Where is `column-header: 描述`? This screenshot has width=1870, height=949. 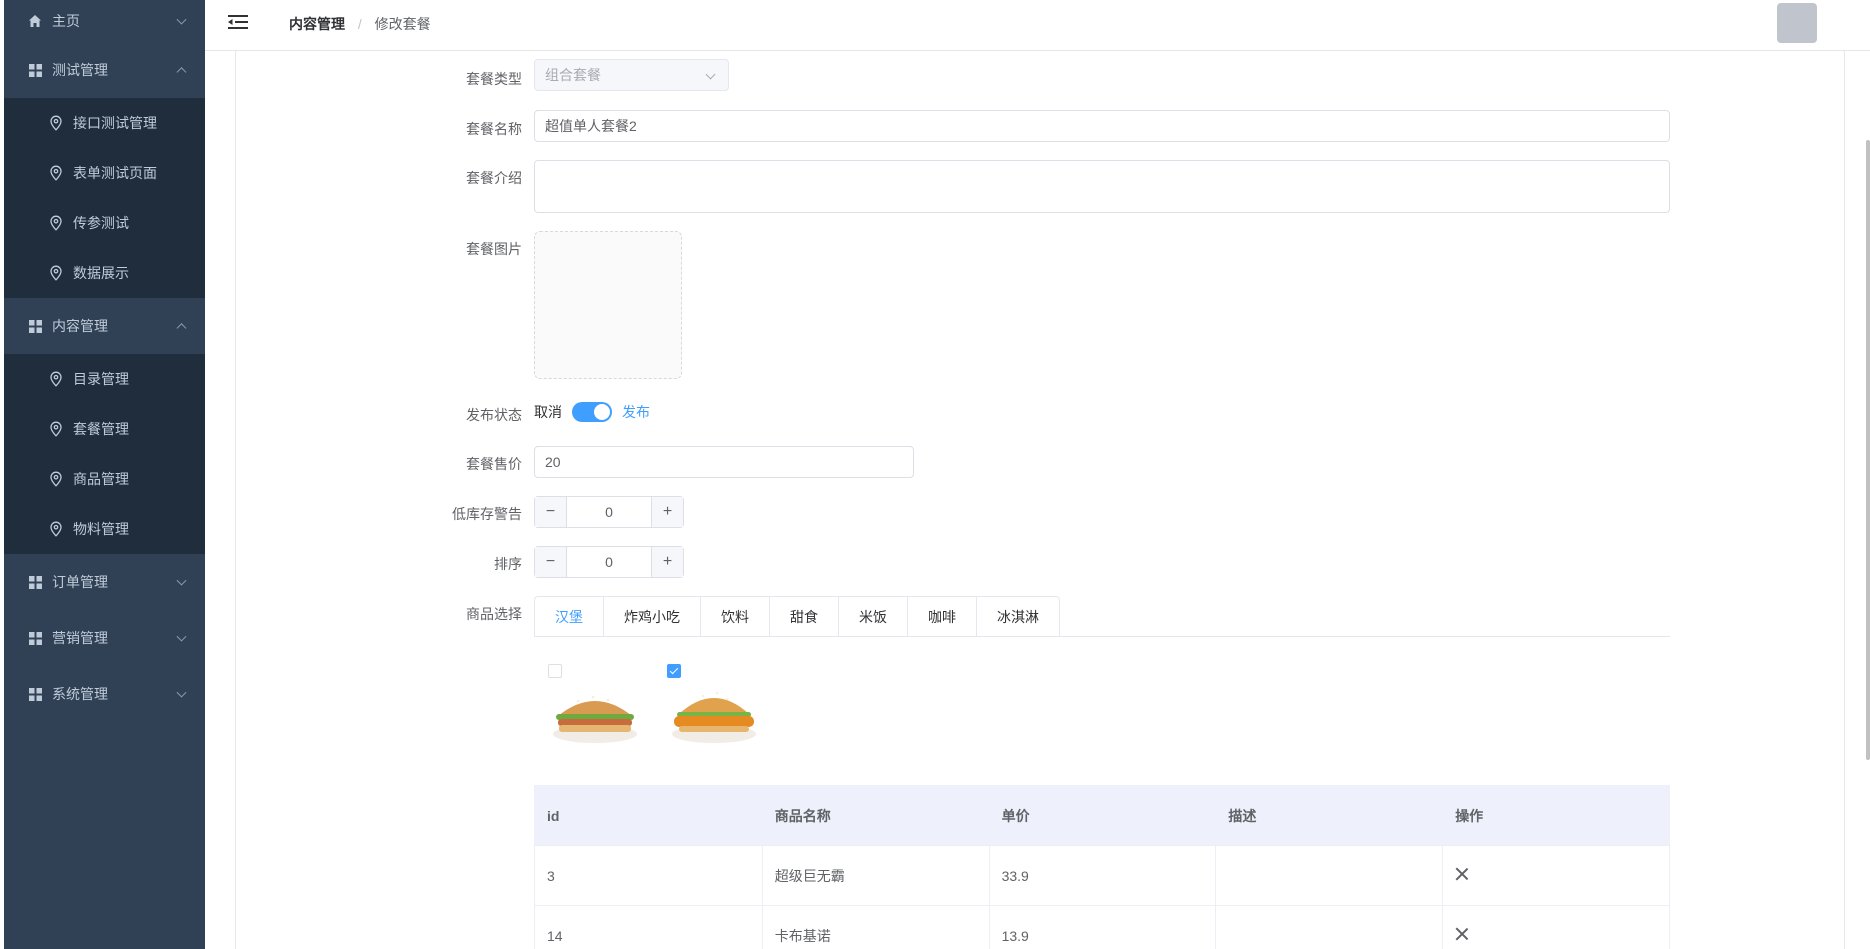 column-header: 描述 is located at coordinates (1329, 815).